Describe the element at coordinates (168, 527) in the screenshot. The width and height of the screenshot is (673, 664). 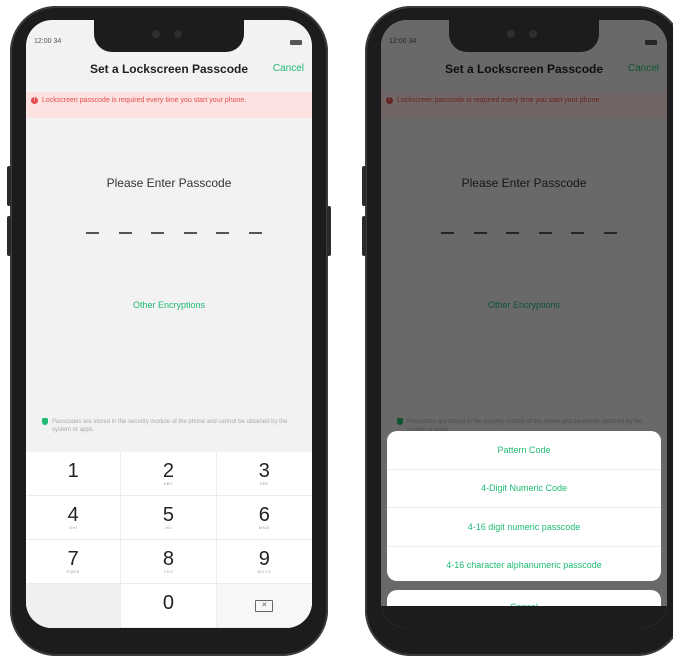
I see `key-letters: JKL` at that location.